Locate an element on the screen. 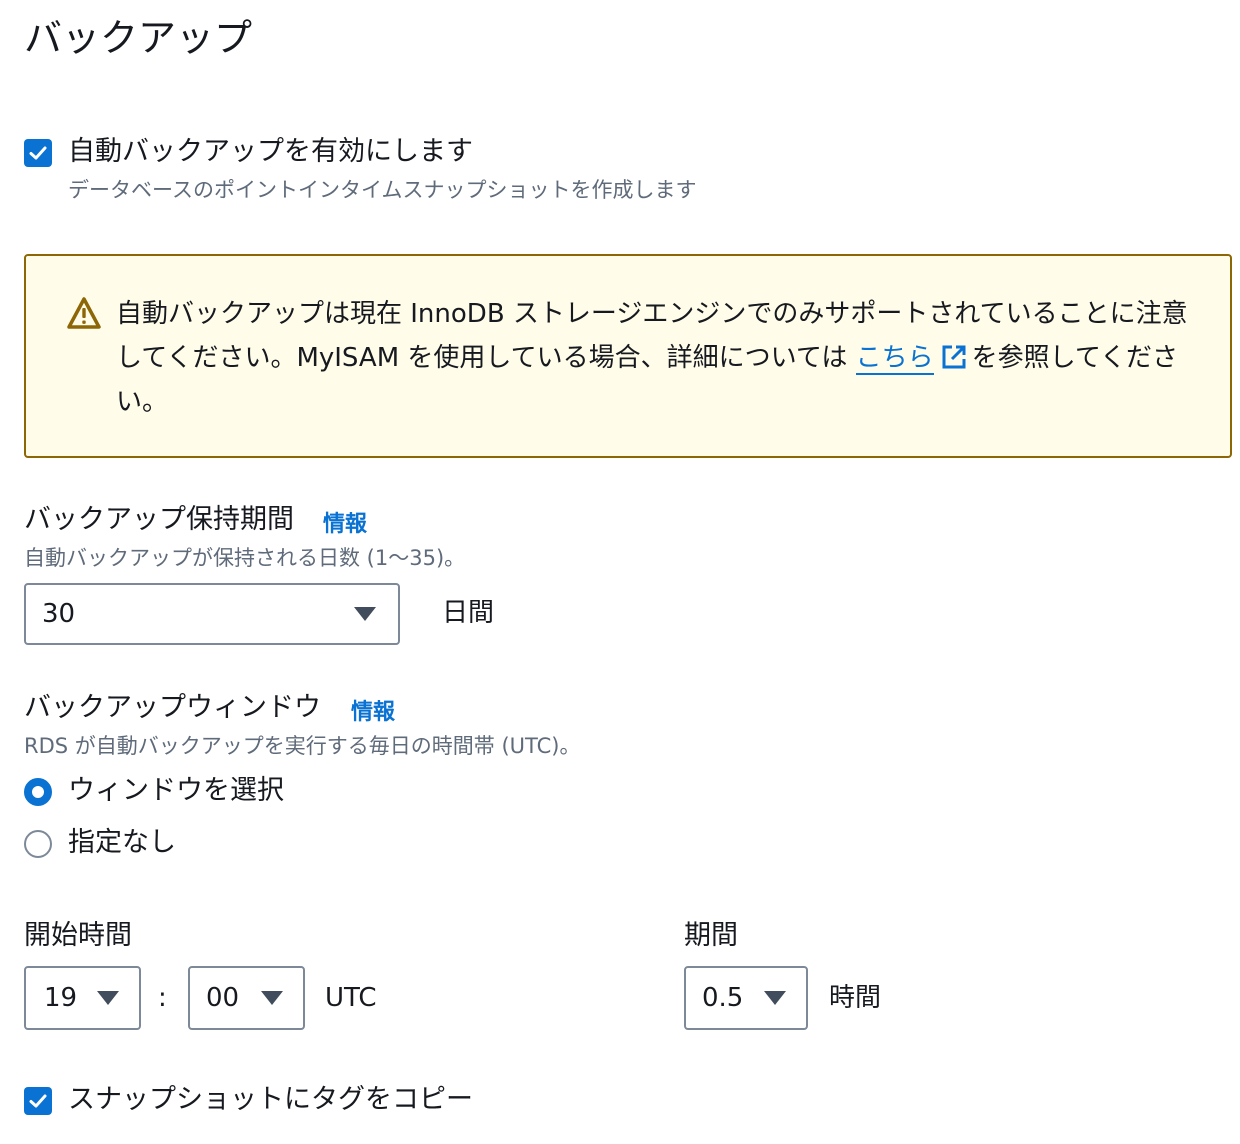 The width and height of the screenshot is (1240, 1144). auto-backup-label: 自動バックアップを有効にします is located at coordinates (270, 152).